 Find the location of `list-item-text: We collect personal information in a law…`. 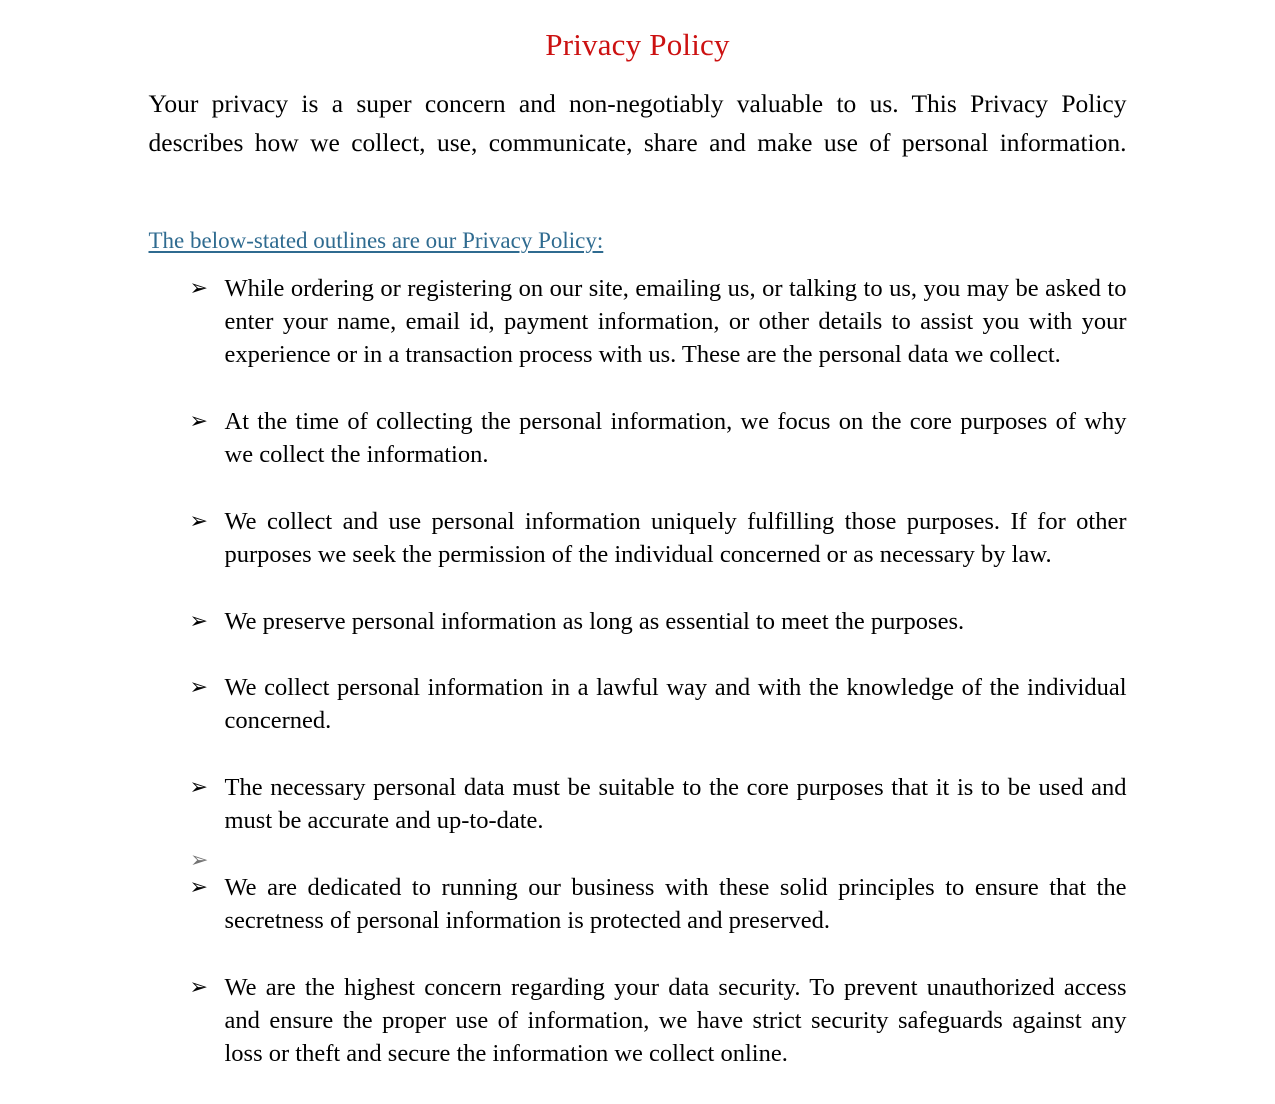

list-item-text: We collect personal information in a law… is located at coordinates (675, 704).